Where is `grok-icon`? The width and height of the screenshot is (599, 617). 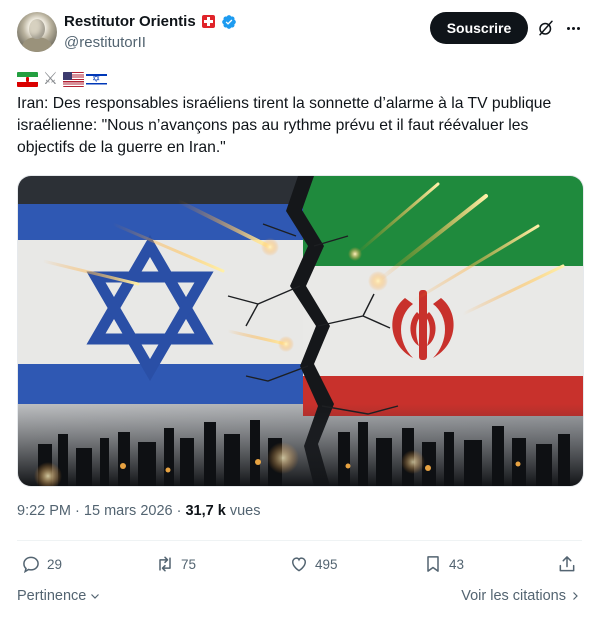
grok-icon is located at coordinates (546, 28).